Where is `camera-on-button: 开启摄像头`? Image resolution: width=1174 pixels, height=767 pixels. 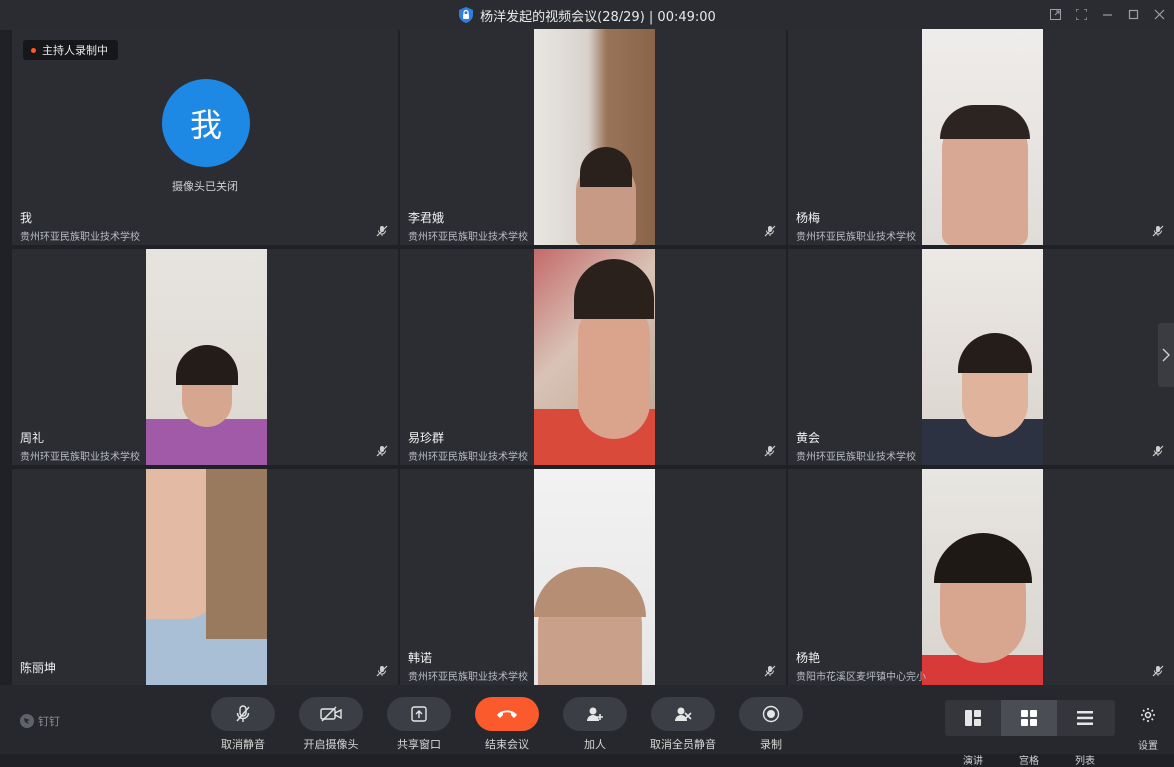 camera-on-button: 开启摄像头 is located at coordinates (331, 724).